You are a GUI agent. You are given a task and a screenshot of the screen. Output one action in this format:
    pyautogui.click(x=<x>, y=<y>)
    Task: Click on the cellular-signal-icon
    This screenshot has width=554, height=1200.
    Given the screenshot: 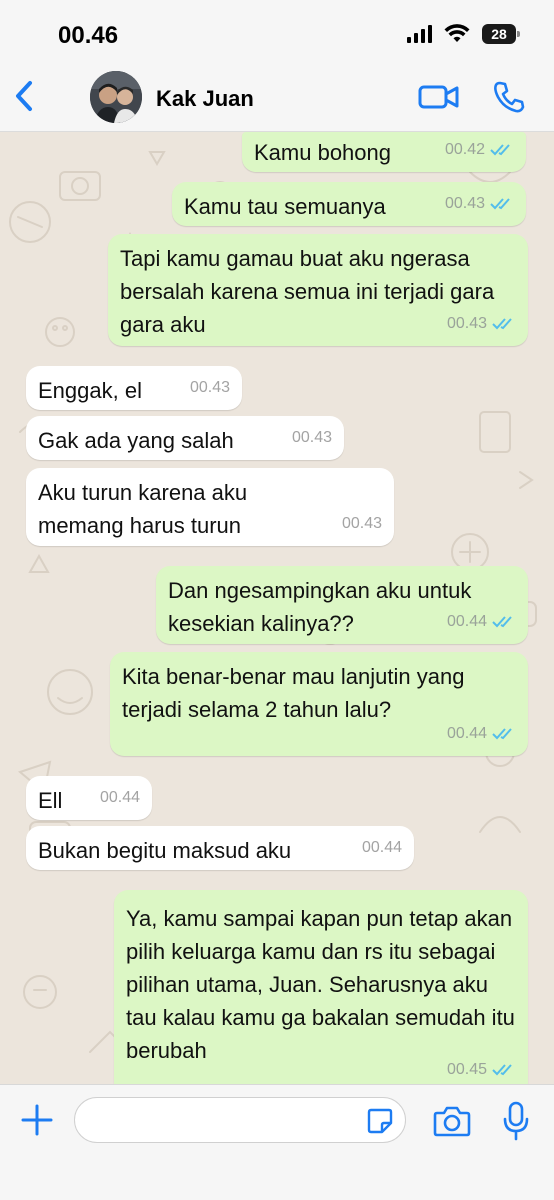 What is the action you would take?
    pyautogui.click(x=419, y=34)
    